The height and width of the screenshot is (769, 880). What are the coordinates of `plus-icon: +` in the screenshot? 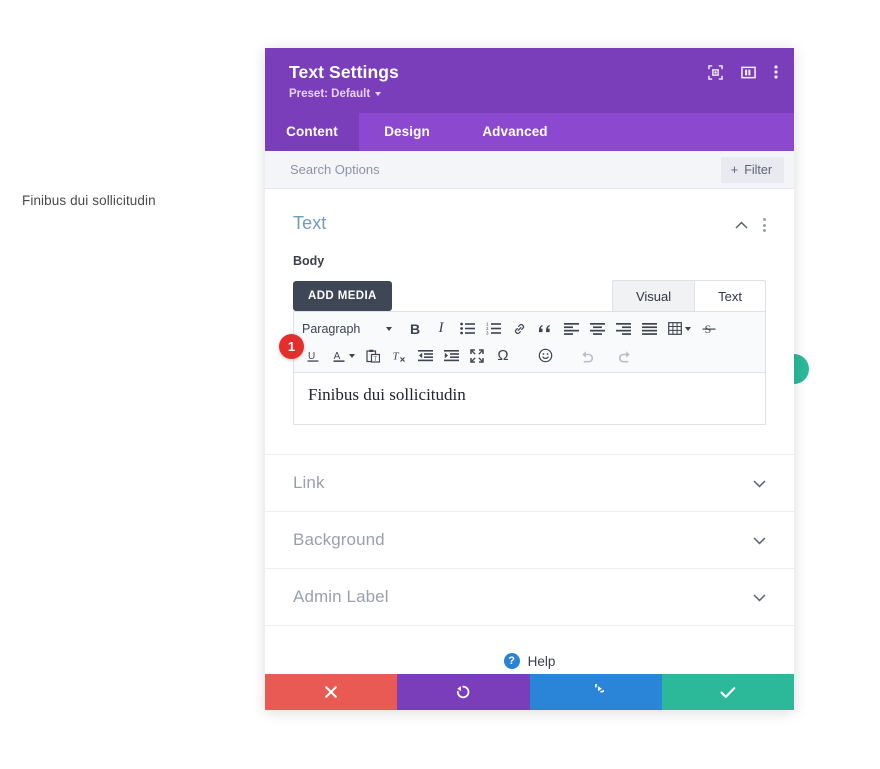 It's located at (734, 169).